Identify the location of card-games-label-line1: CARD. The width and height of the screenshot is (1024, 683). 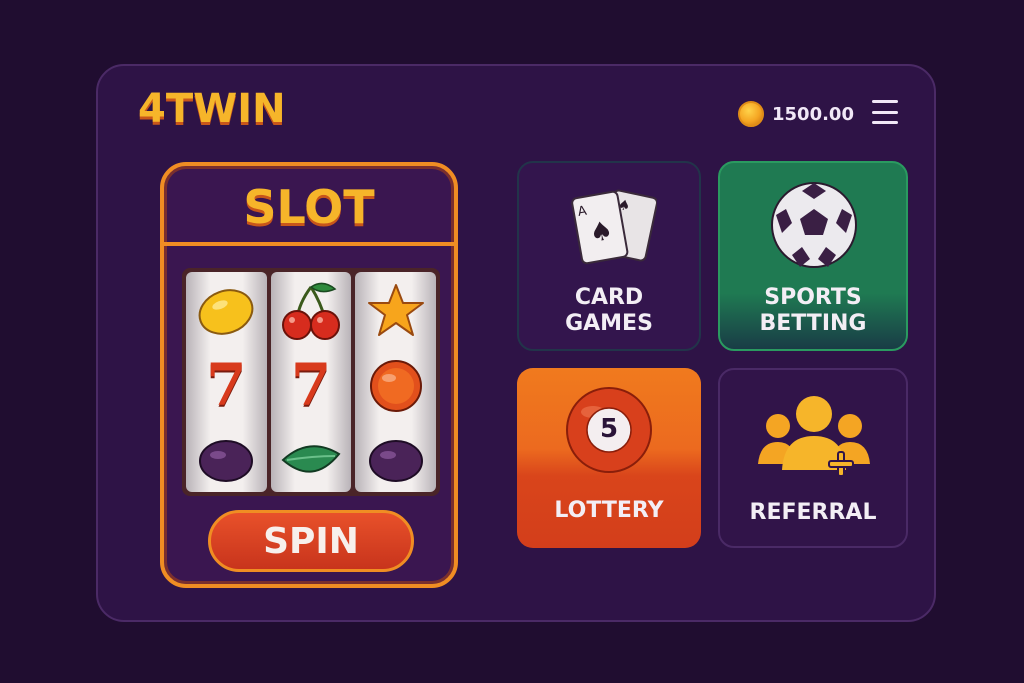
(609, 297).